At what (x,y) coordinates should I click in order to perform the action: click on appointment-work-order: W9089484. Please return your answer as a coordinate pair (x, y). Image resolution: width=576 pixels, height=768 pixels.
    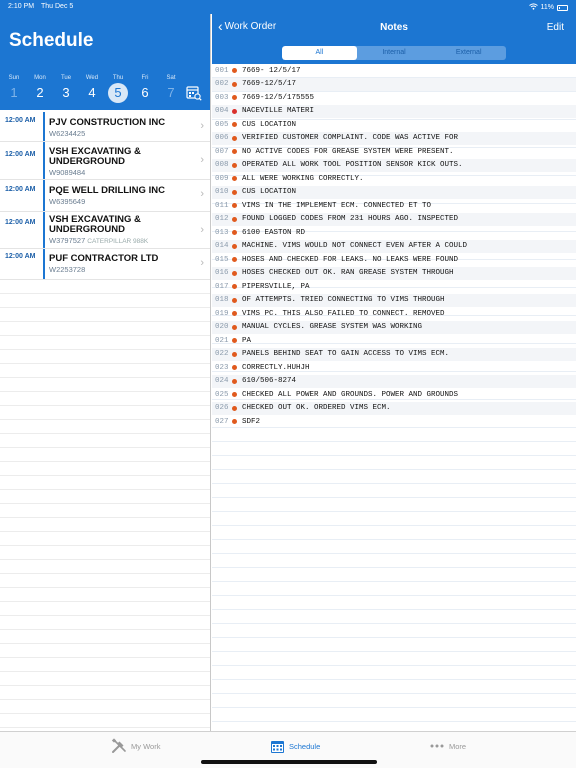
    Looking at the image, I should click on (67, 172).